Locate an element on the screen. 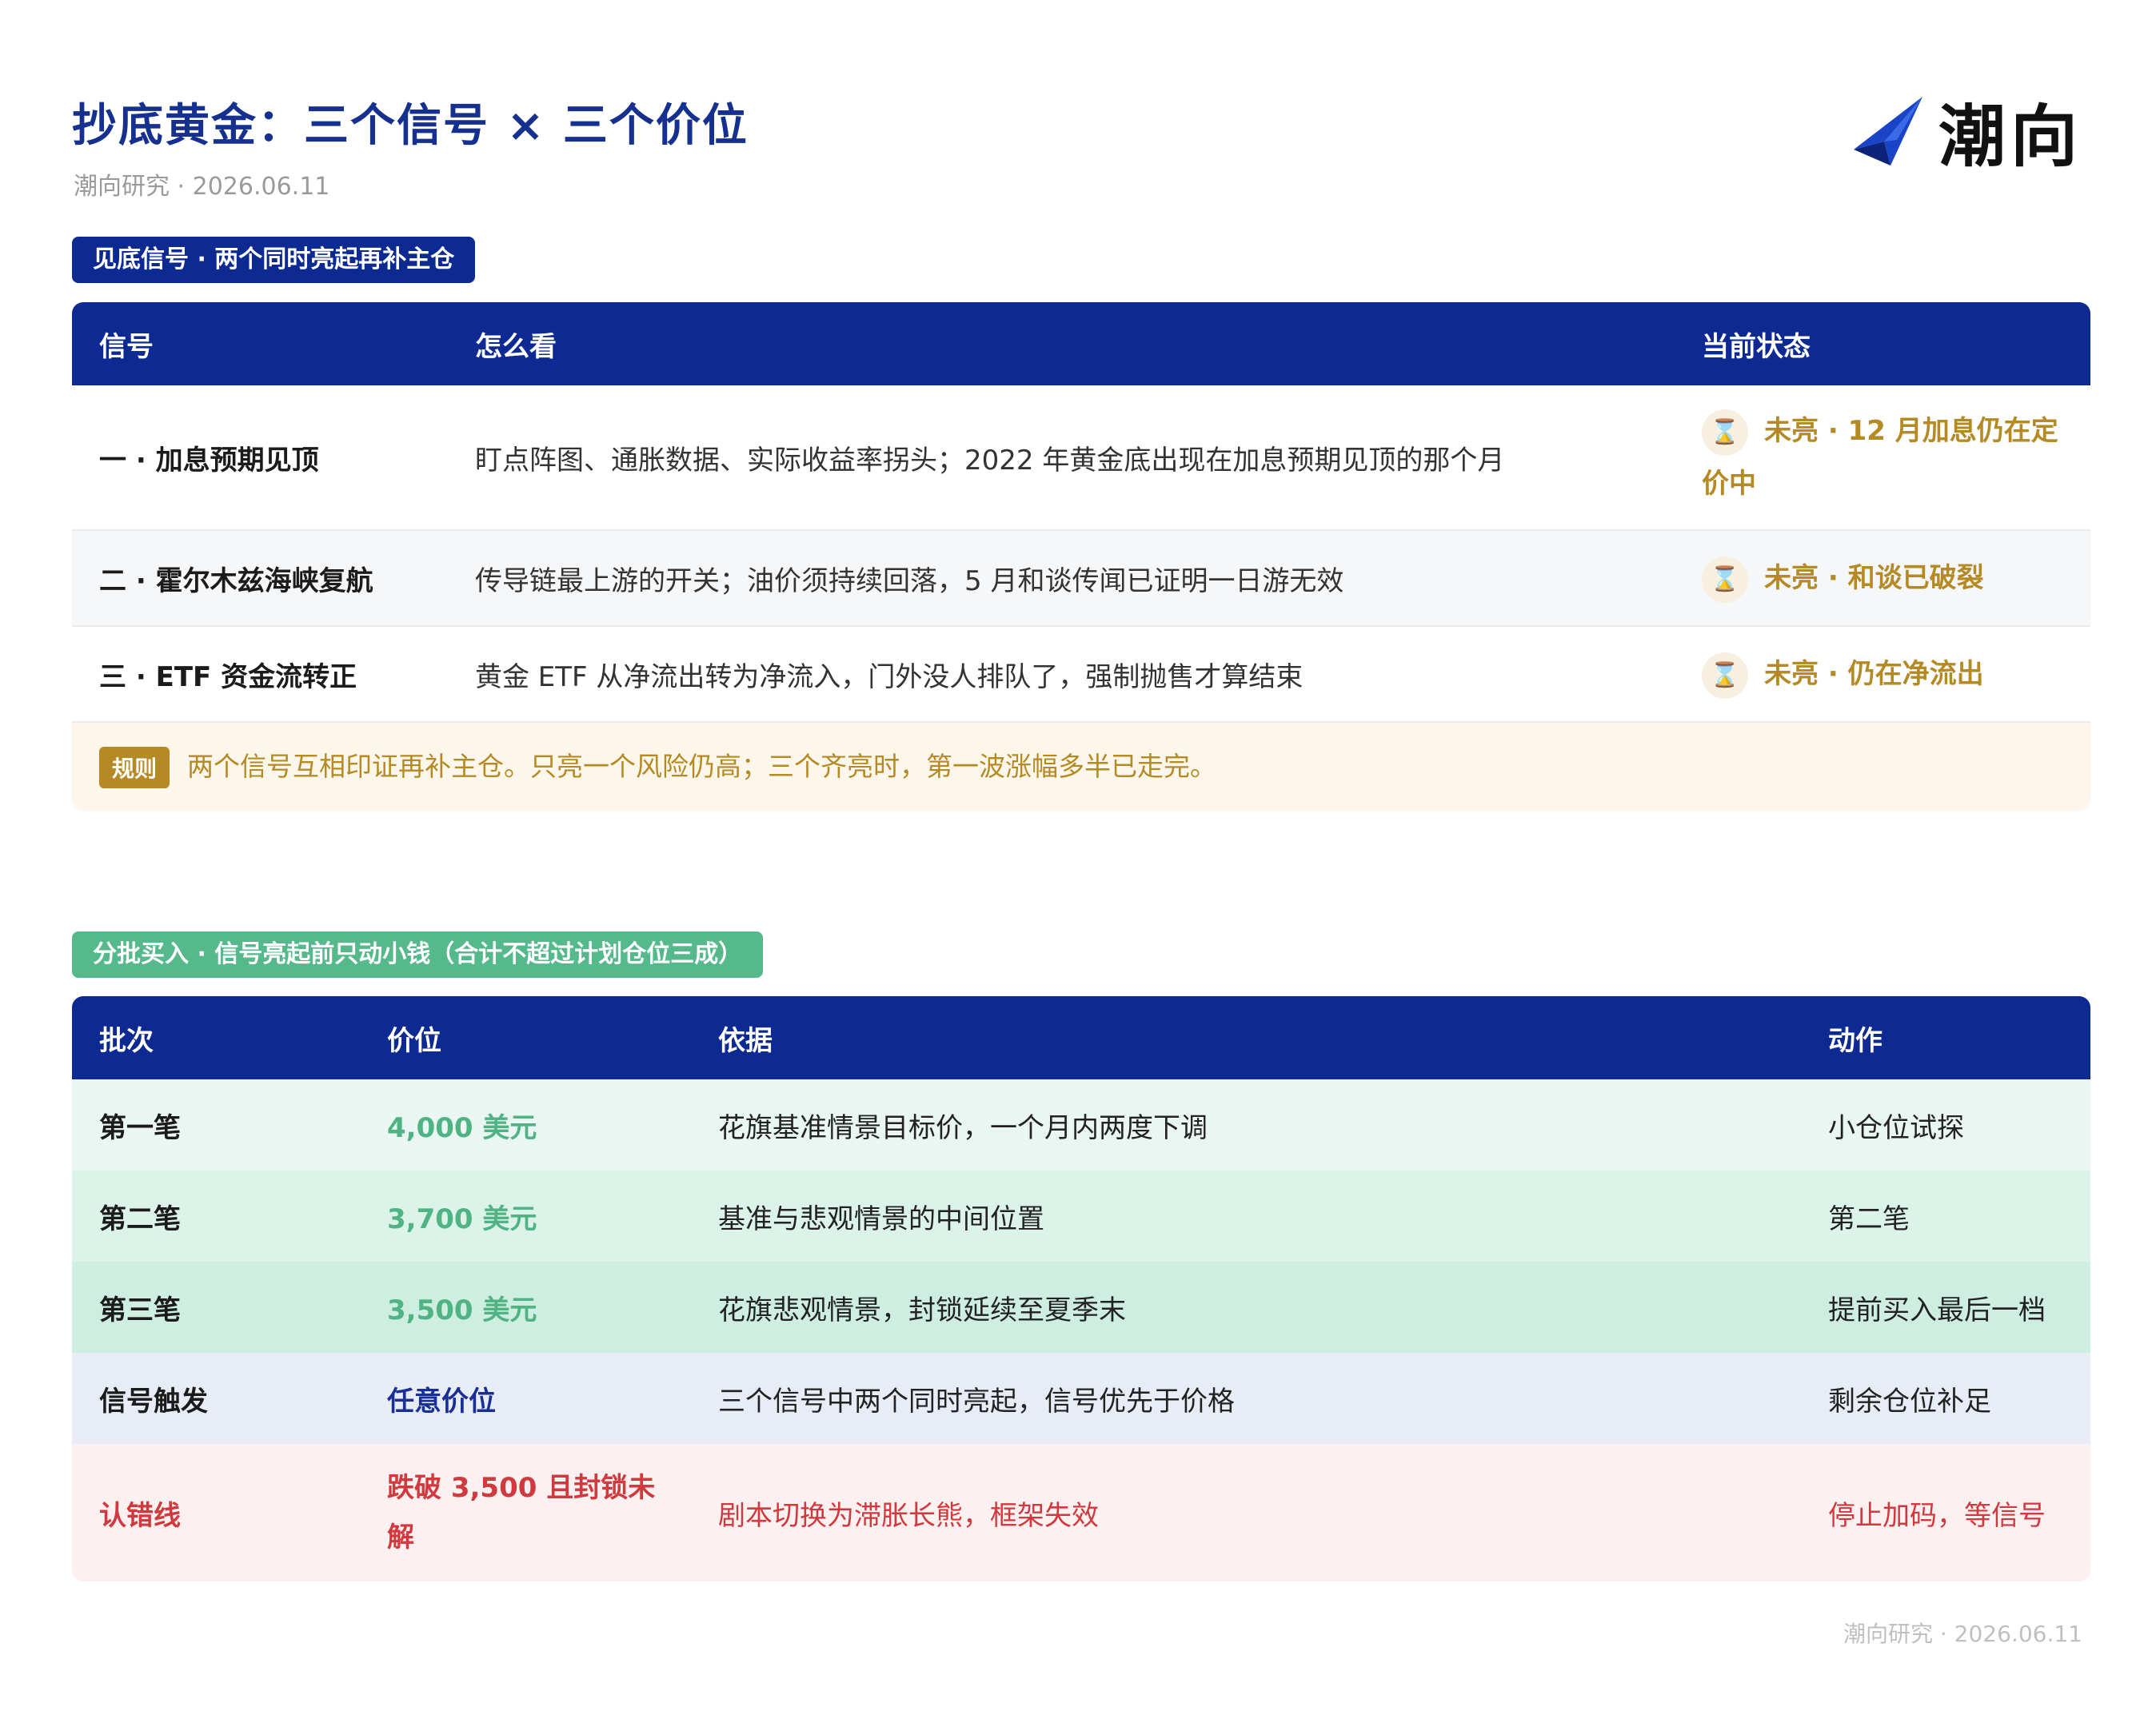  signal-how: 传导链最上游的开关；油价须持续回落，5 月和谈传闻已证明一日游无效 is located at coordinates (1062, 578).